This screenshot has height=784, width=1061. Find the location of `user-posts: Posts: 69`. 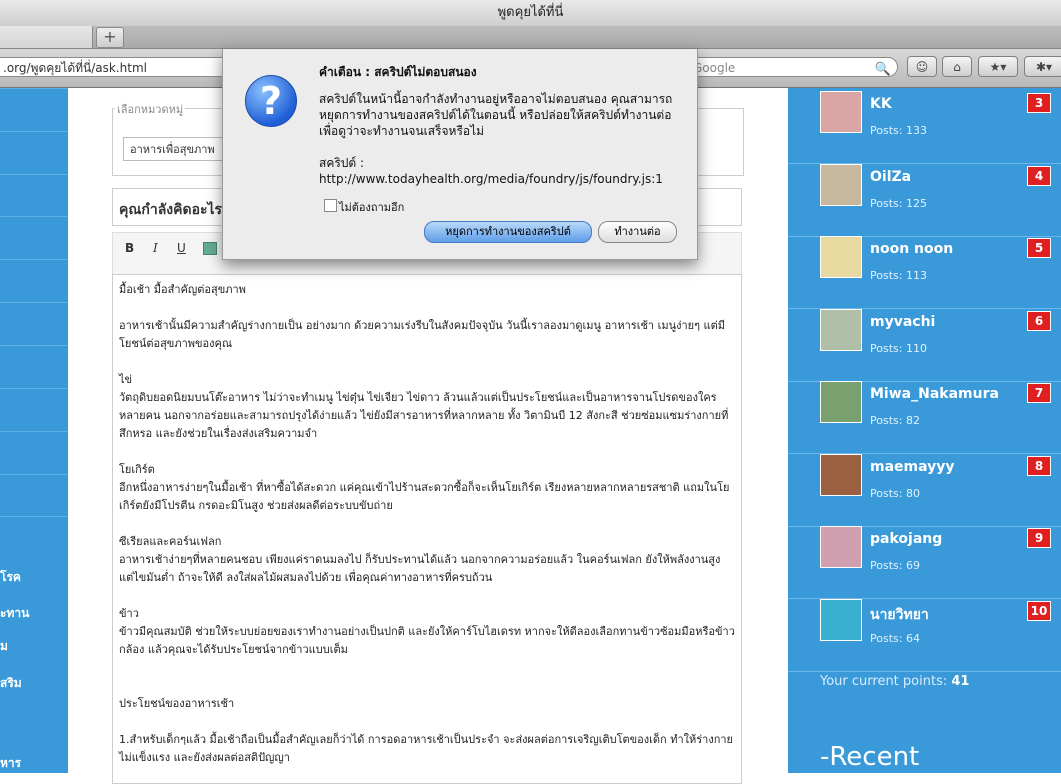

user-posts: Posts: 69 is located at coordinates (895, 565).